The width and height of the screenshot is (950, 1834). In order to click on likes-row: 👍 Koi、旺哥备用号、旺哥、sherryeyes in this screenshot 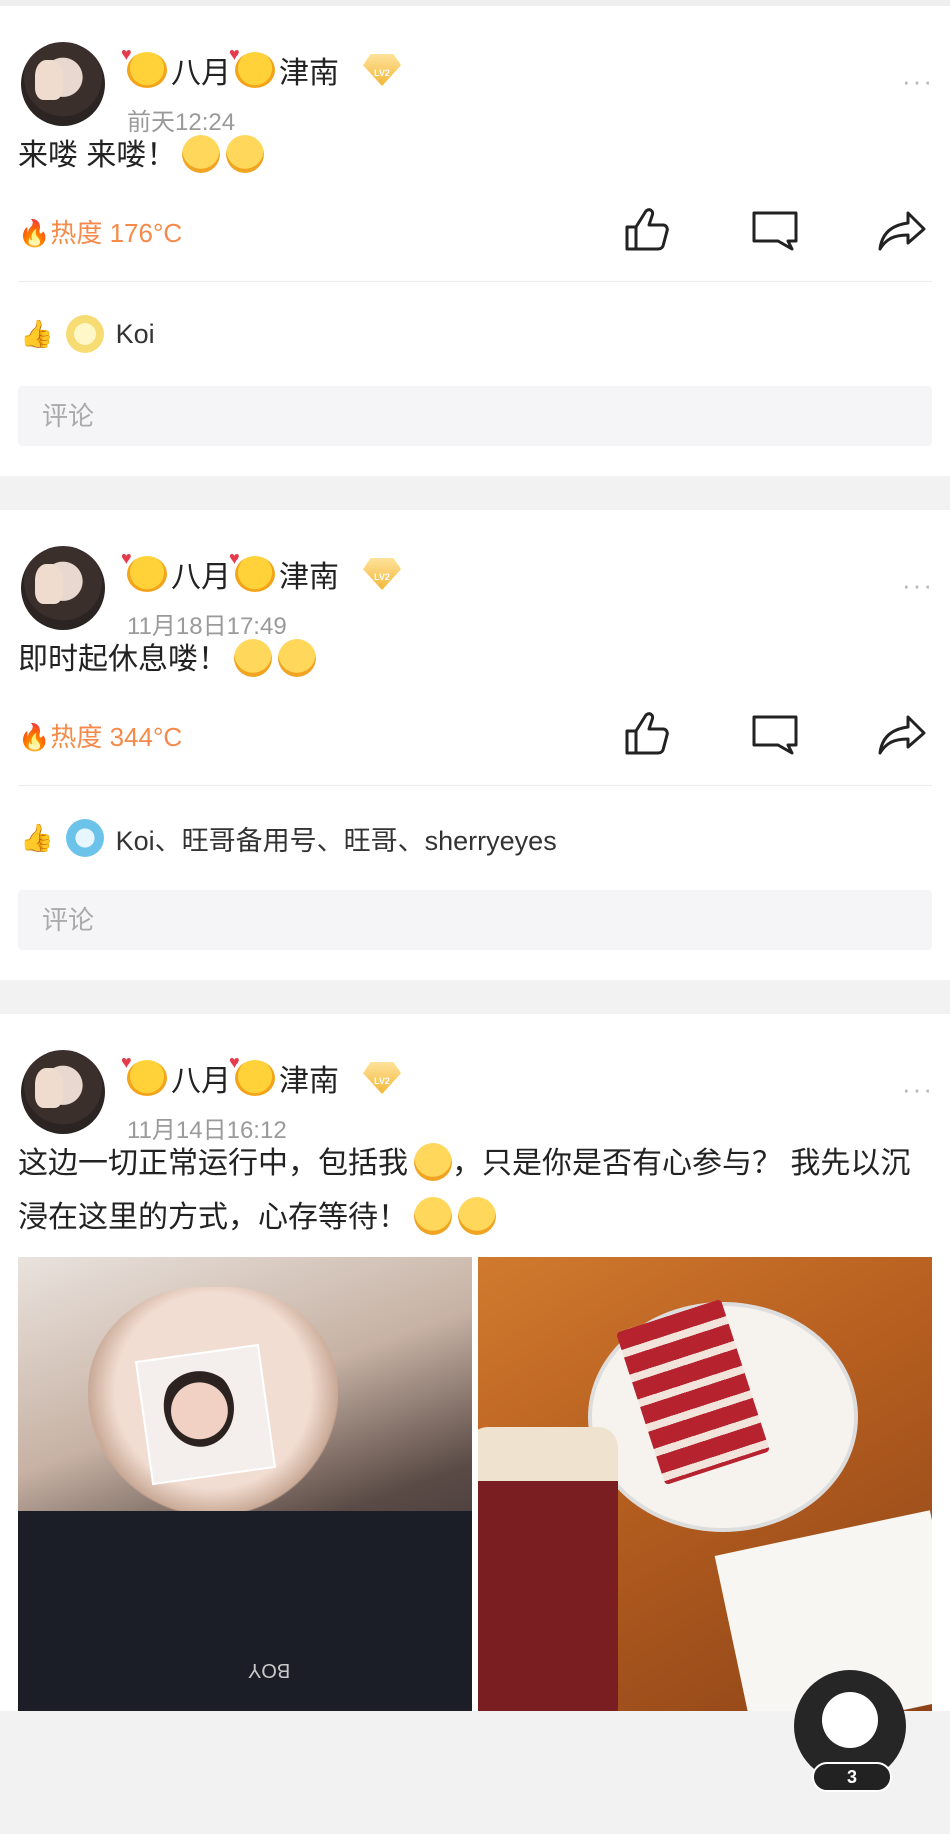, I will do `click(475, 838)`.